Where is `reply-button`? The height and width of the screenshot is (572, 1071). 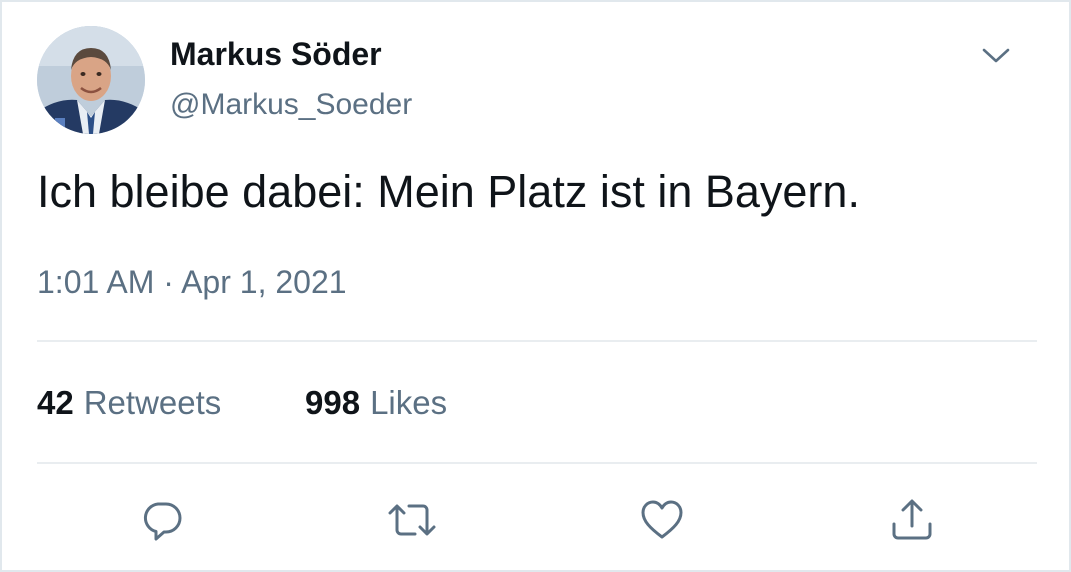 reply-button is located at coordinates (162, 520).